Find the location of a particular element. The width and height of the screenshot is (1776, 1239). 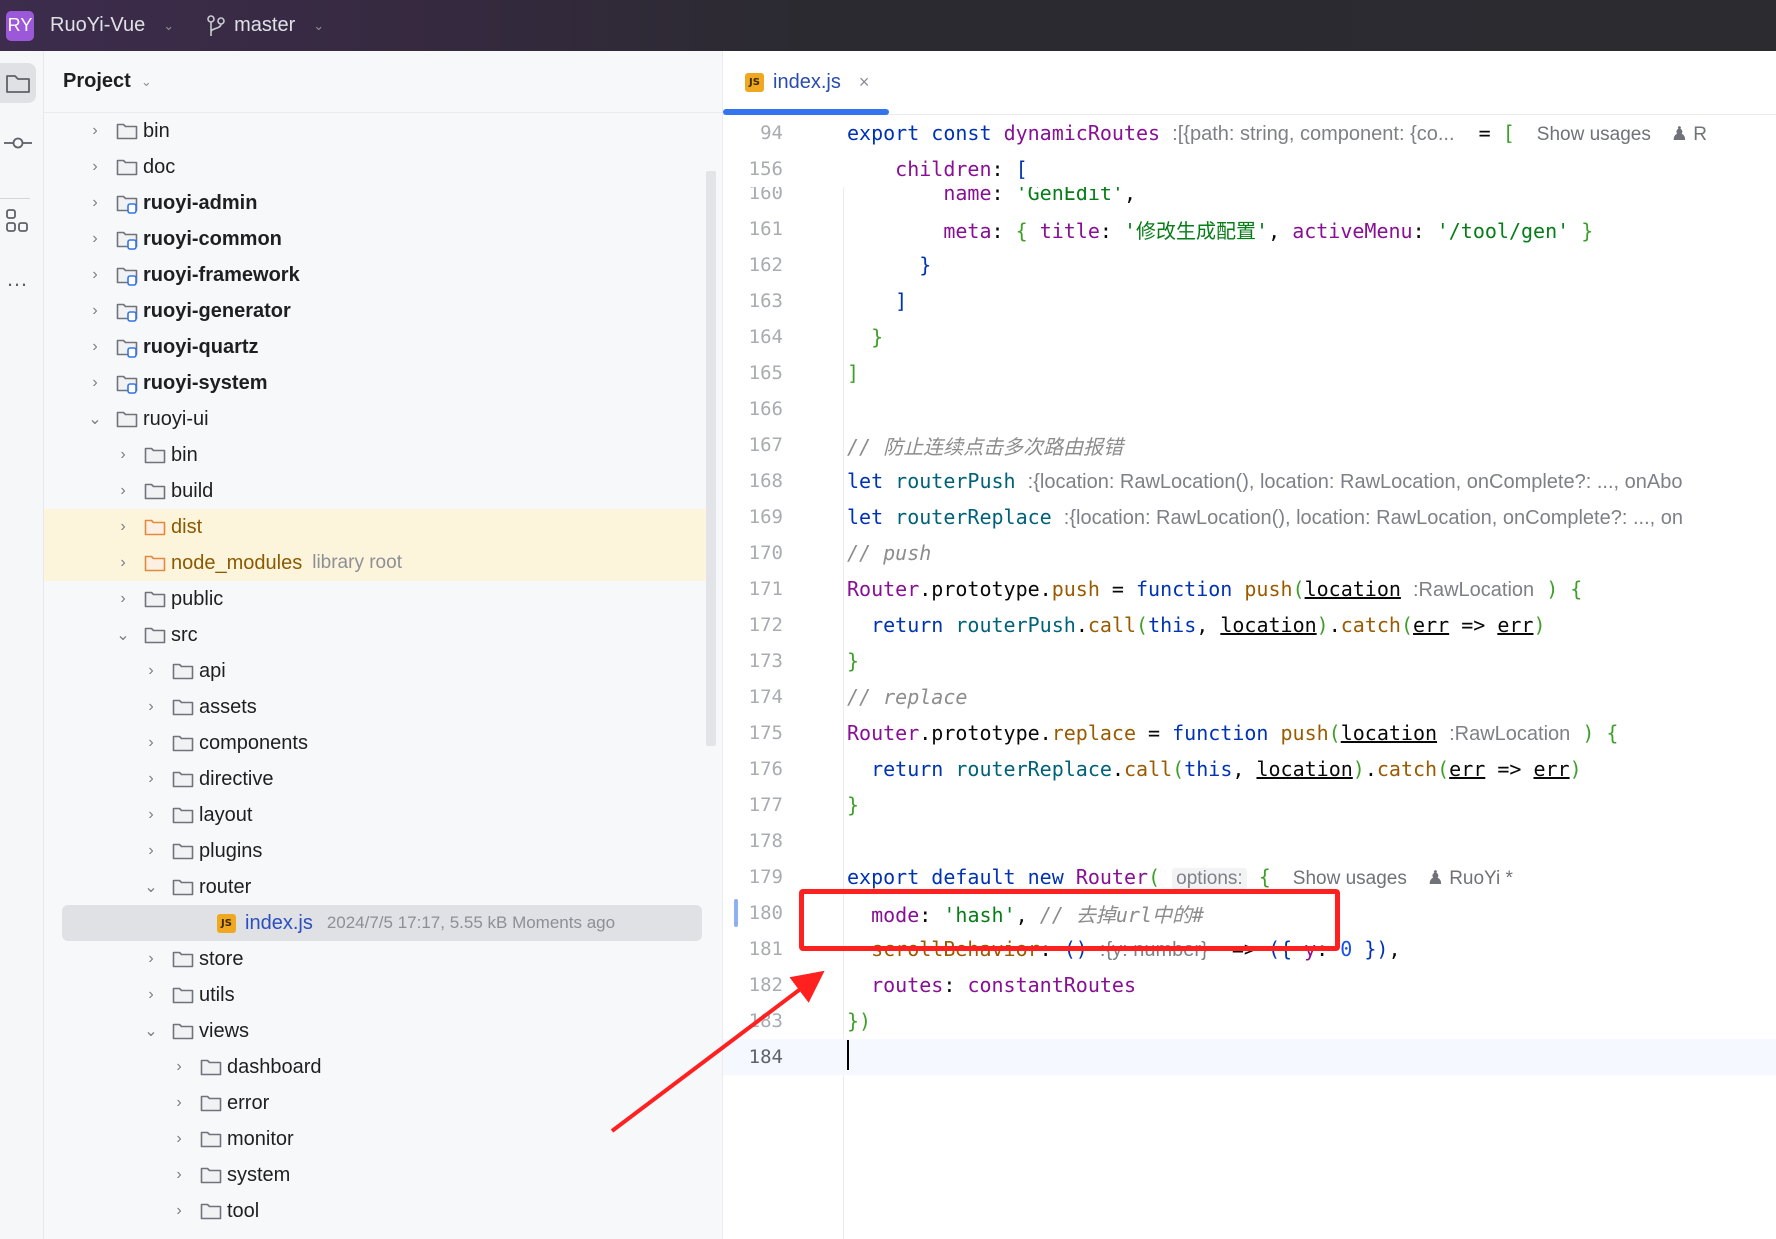

commit-tool-button is located at coordinates (18, 143).